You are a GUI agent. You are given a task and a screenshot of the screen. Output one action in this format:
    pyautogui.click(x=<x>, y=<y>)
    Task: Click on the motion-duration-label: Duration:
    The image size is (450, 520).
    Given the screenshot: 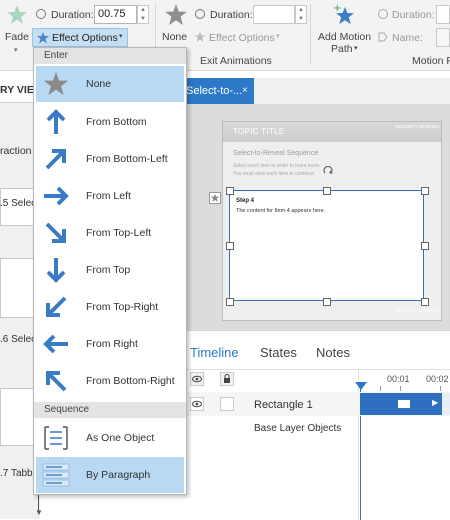 What is the action you would take?
    pyautogui.click(x=413, y=15)
    